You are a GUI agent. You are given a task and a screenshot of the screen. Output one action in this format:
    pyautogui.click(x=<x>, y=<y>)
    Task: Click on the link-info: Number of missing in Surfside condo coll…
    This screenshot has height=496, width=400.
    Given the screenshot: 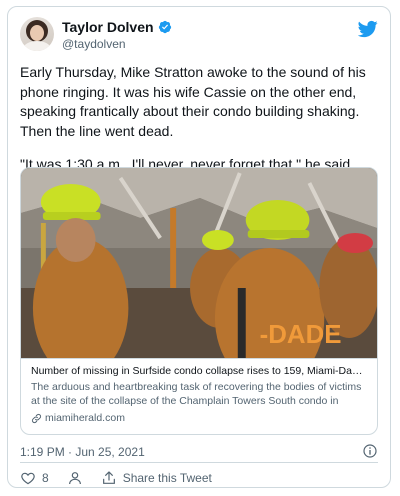 What is the action you would take?
    pyautogui.click(x=199, y=396)
    